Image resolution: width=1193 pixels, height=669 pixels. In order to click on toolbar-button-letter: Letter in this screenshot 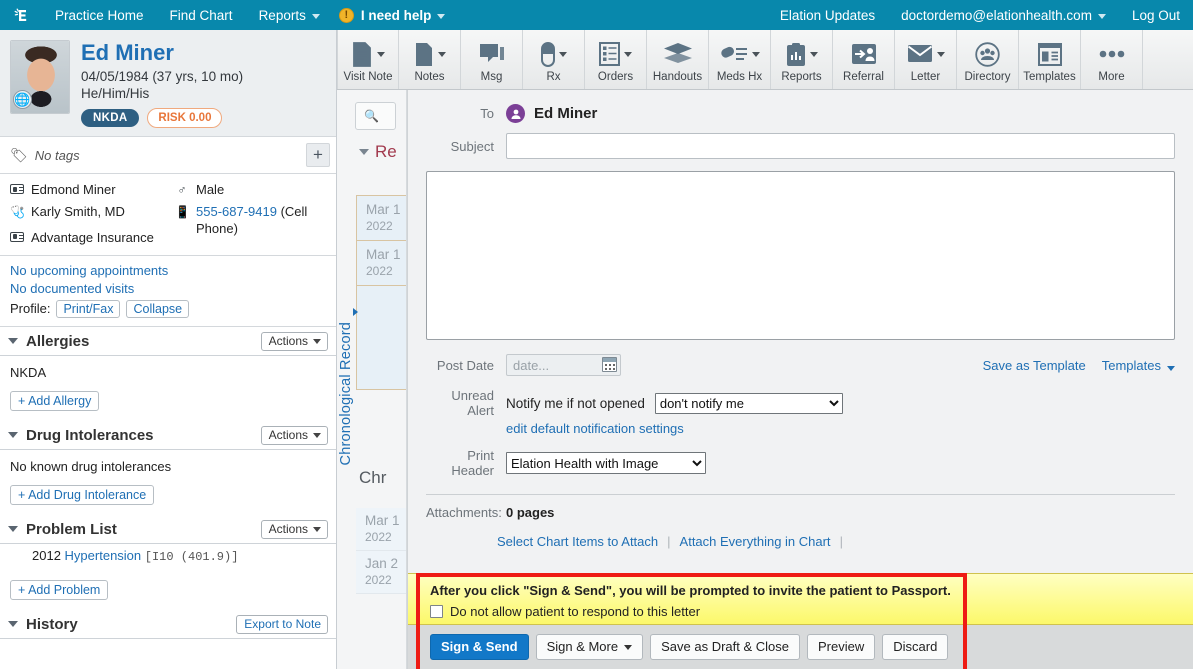, I will do `click(926, 59)`.